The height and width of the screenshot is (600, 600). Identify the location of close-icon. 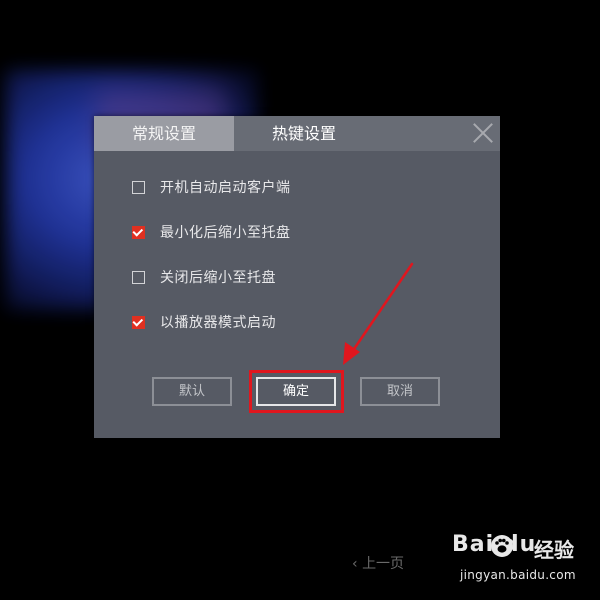
(483, 133).